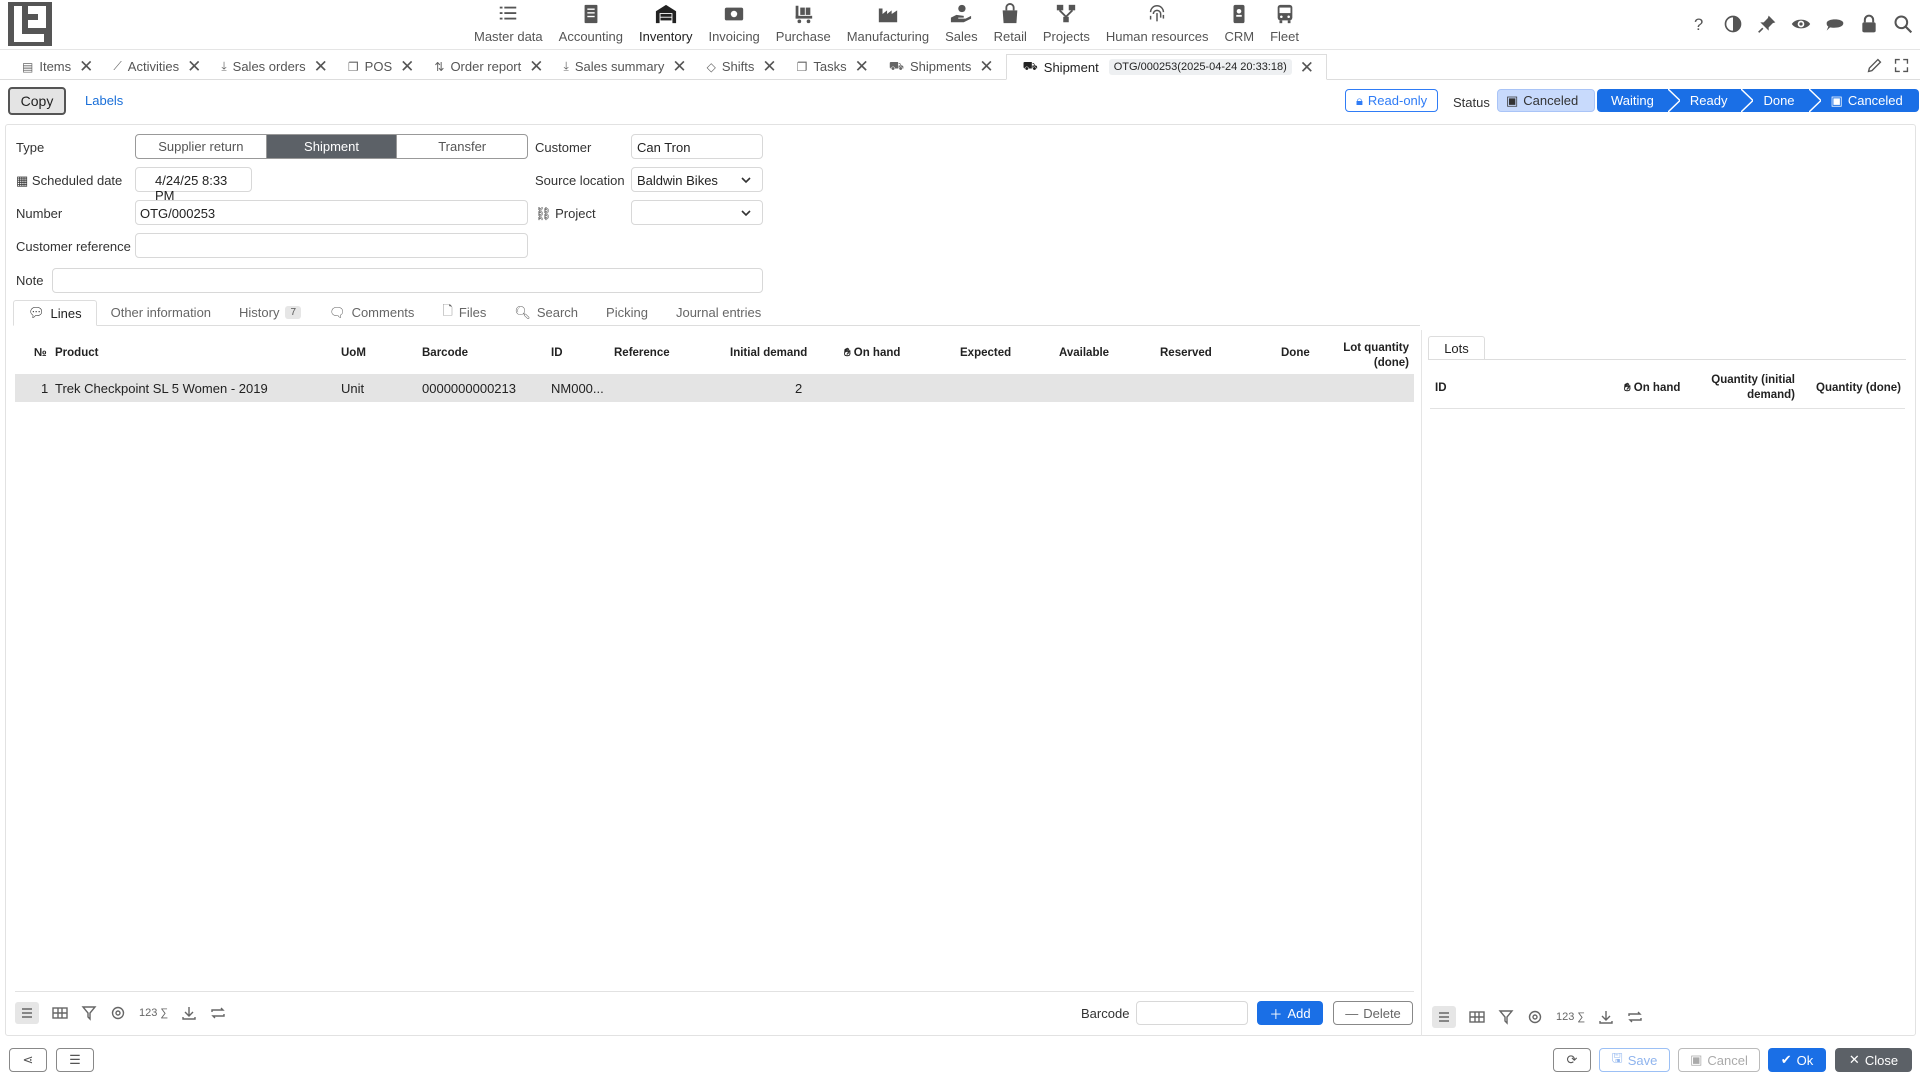 The width and height of the screenshot is (1920, 1080). I want to click on tab-lots: Lots, so click(1456, 348).